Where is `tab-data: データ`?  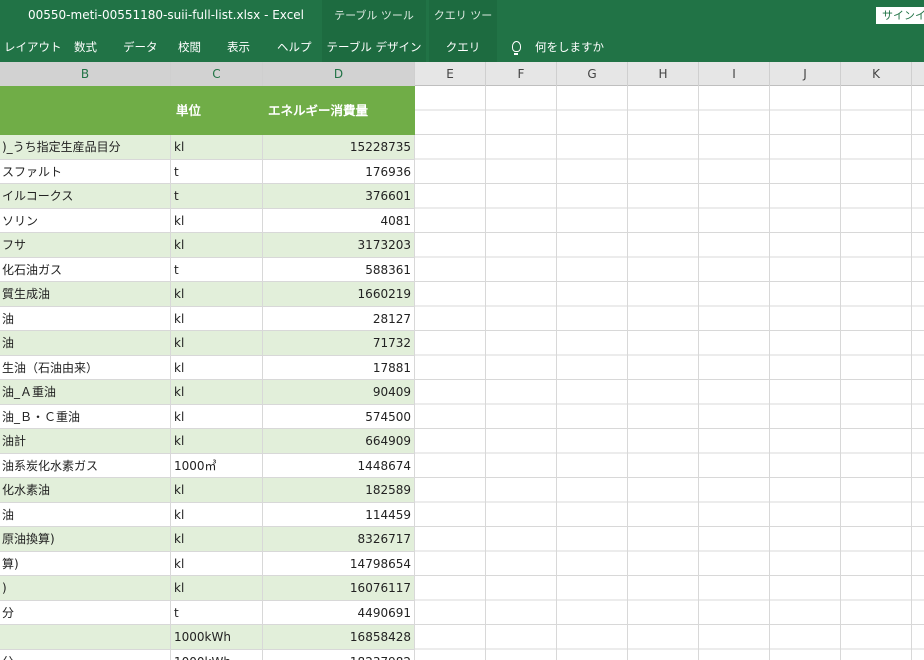 tab-data: データ is located at coordinates (140, 47).